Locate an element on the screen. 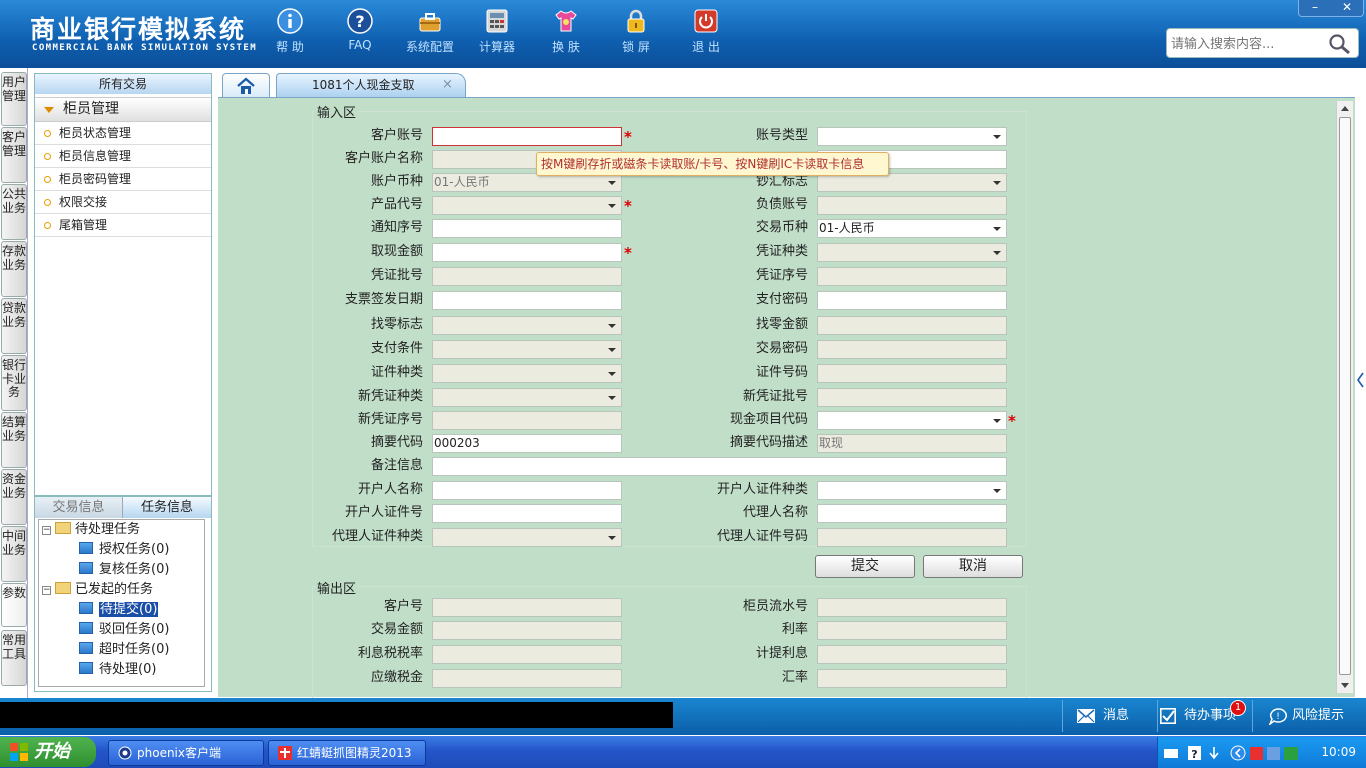  tab-cash-withdrawal: 1081个人现金支取 × is located at coordinates (371, 85).